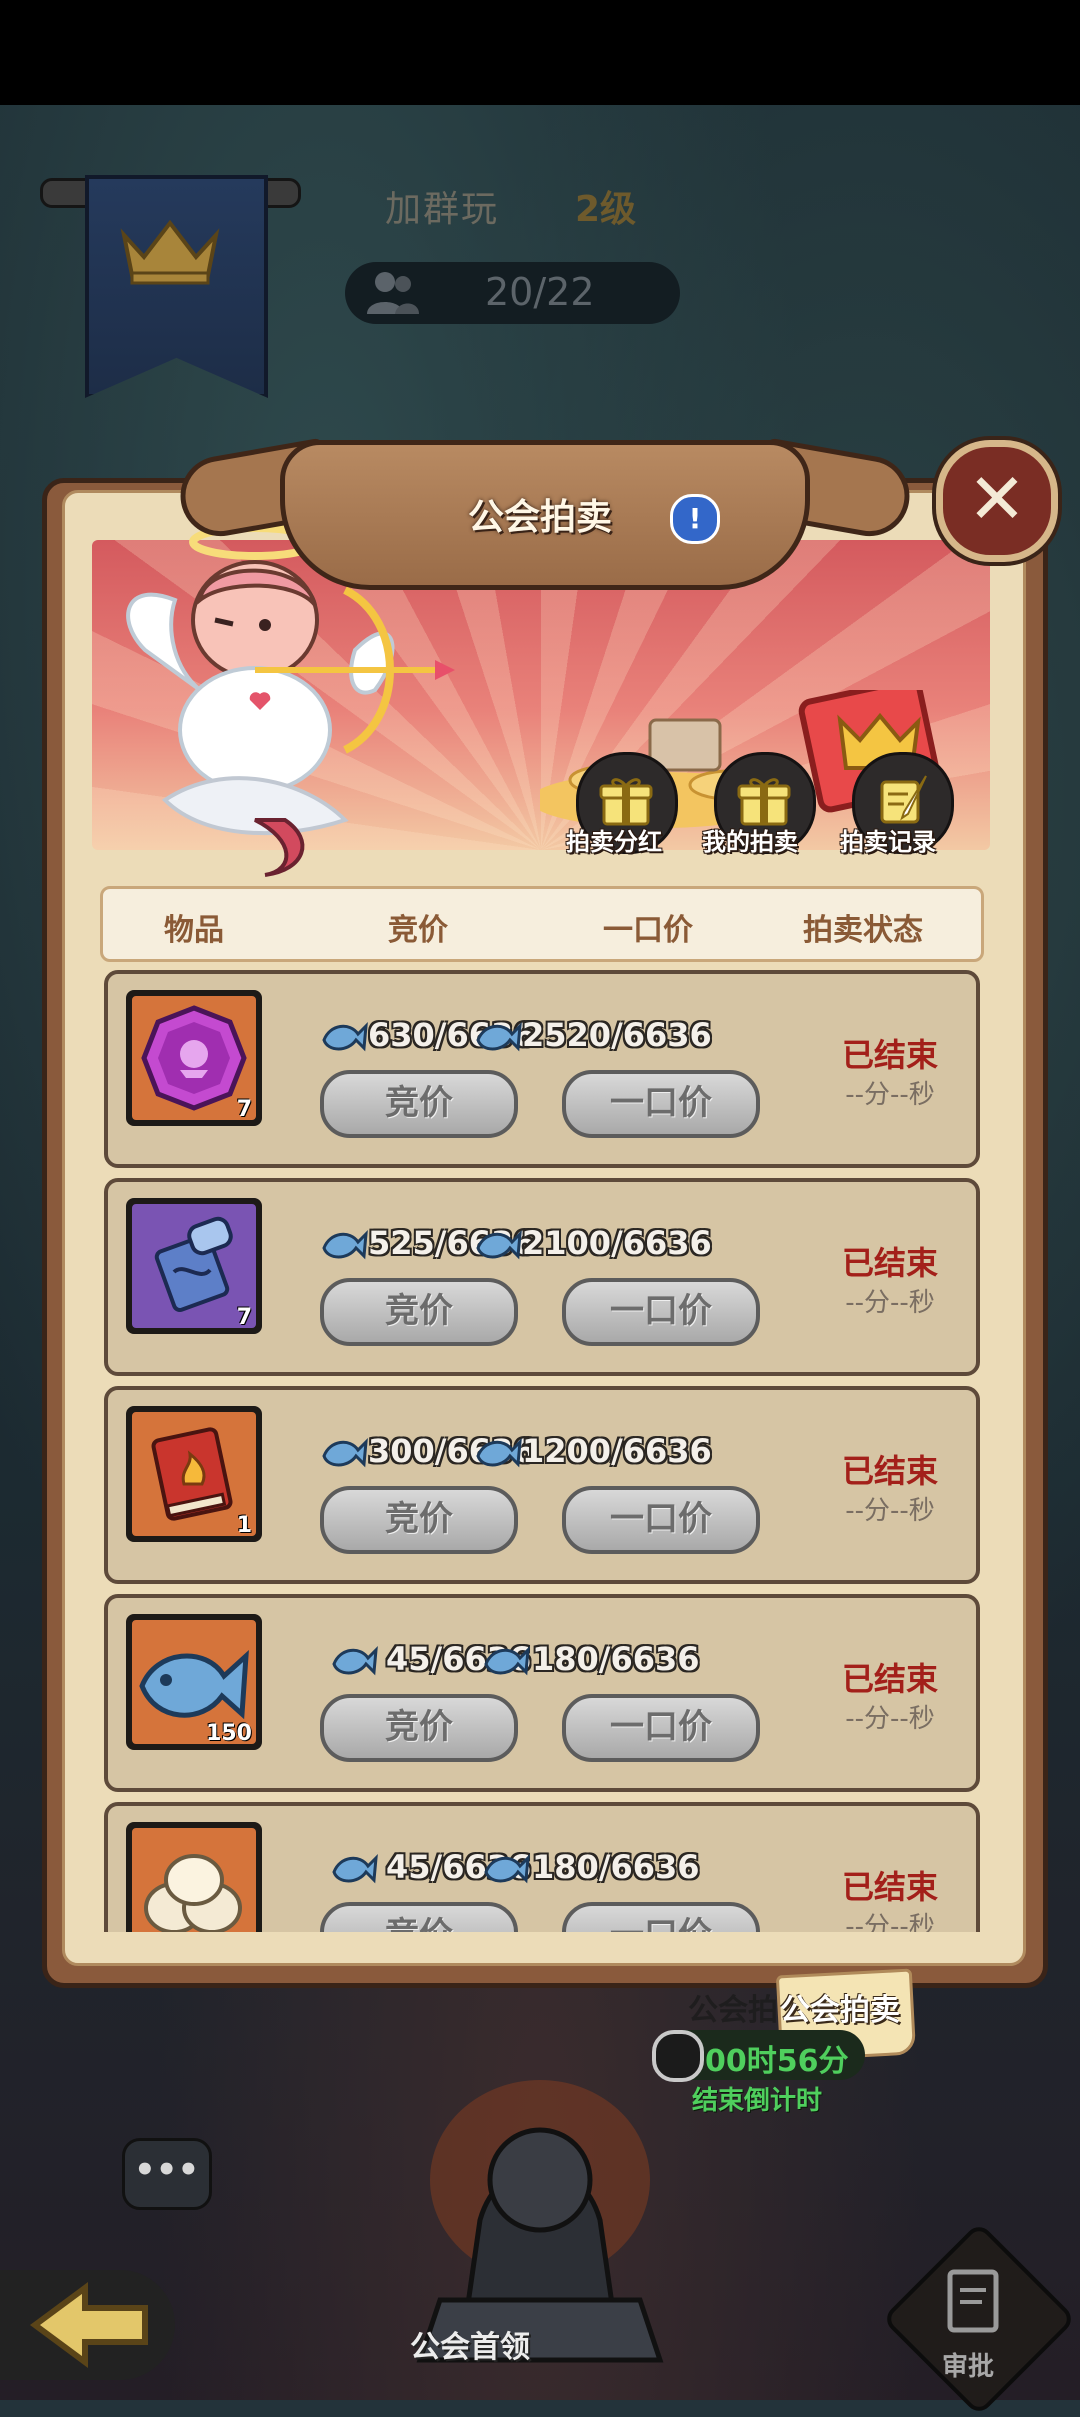 The image size is (1080, 2417). Describe the element at coordinates (863, 930) in the screenshot. I see `column-status: 拍卖状态` at that location.